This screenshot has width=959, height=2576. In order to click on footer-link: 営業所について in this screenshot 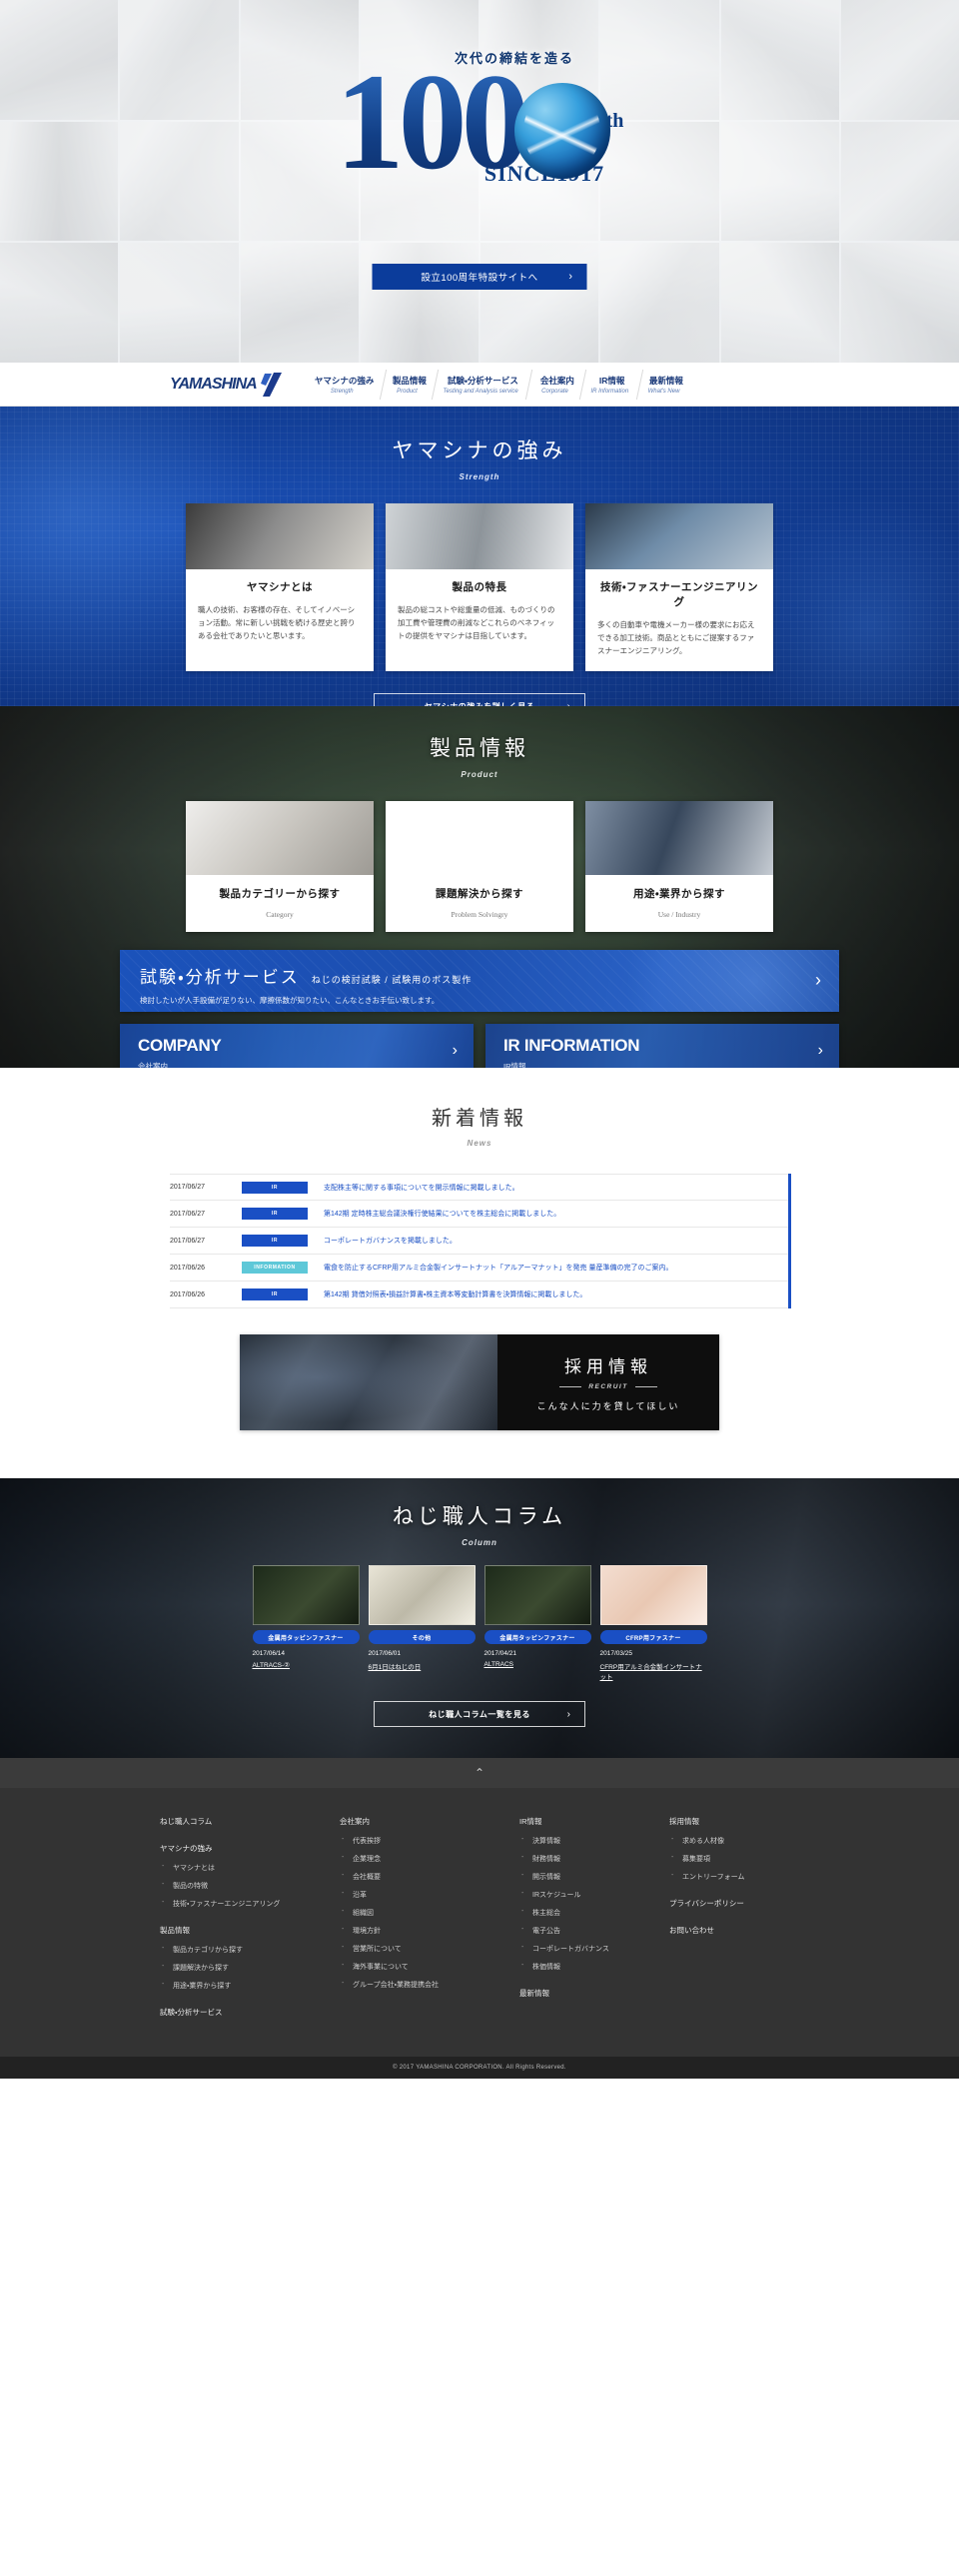, I will do `click(430, 1949)`.